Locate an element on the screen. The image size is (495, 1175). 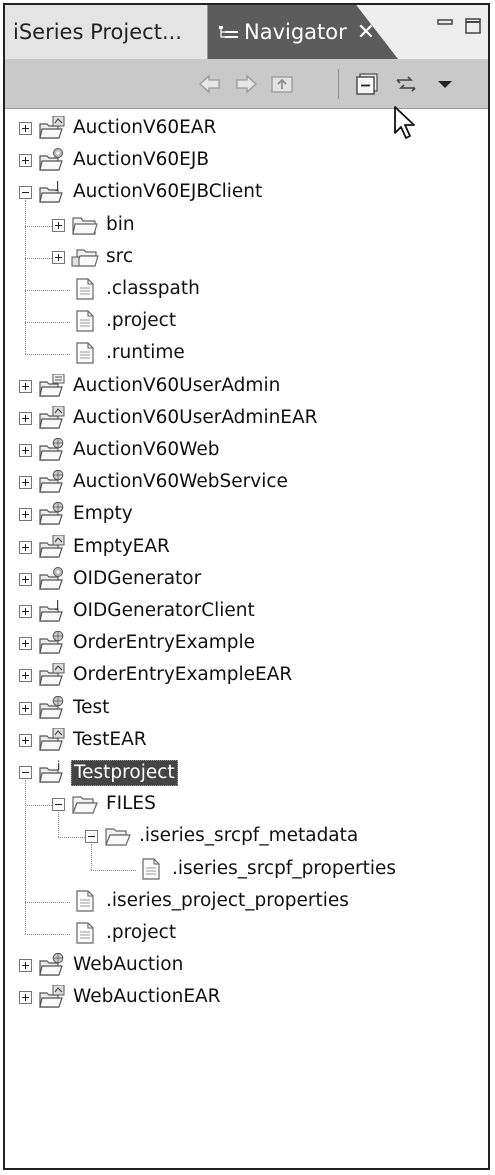
tree-project-item: EmptyEAR is located at coordinates (245, 548).